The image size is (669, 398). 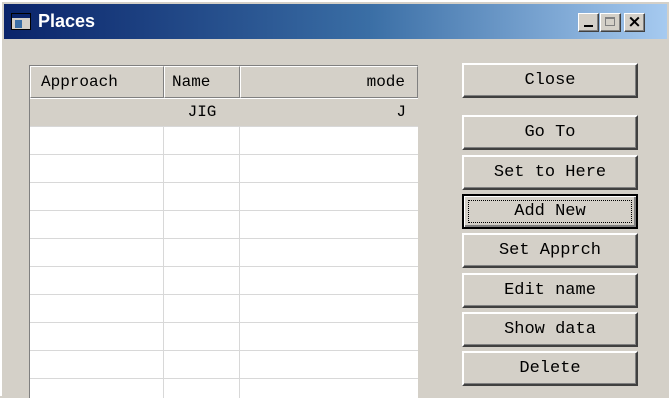 What do you see at coordinates (550, 80) in the screenshot?
I see `close-button: Close` at bounding box center [550, 80].